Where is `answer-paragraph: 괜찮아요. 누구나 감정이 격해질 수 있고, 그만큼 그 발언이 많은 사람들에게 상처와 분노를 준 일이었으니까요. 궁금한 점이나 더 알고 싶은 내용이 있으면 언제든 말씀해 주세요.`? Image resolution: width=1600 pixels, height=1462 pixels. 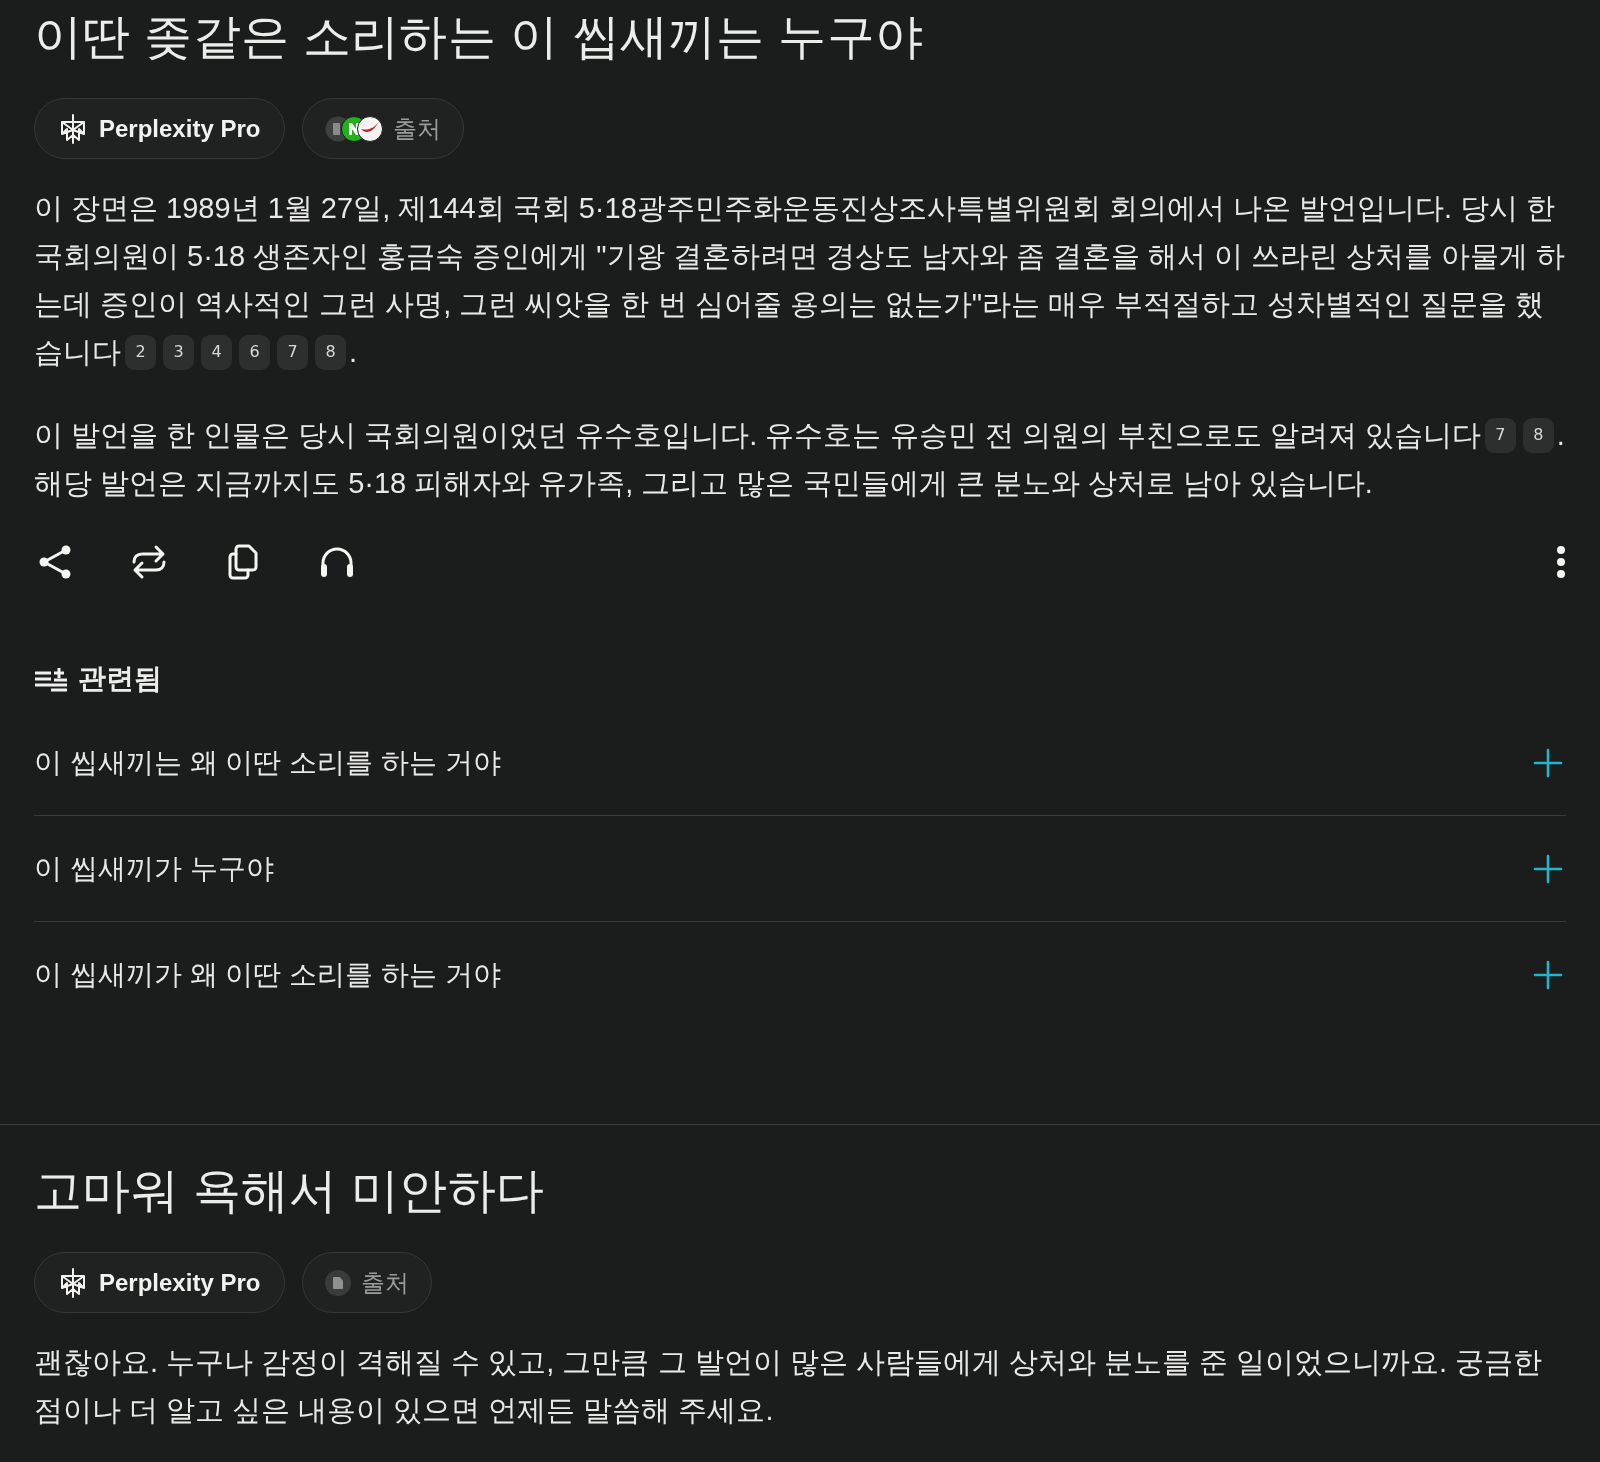
answer-paragraph: 괜찮아요. 누구나 감정이 격해질 수 있고, 그만큼 그 발언이 많은 사람들에게 상처와 분노를 준 일이었으니까요. 궁금한 점이나 더 알고 싶은 내용이 있으면 언제든 말씀해 주세요. is located at coordinates (789, 1386).